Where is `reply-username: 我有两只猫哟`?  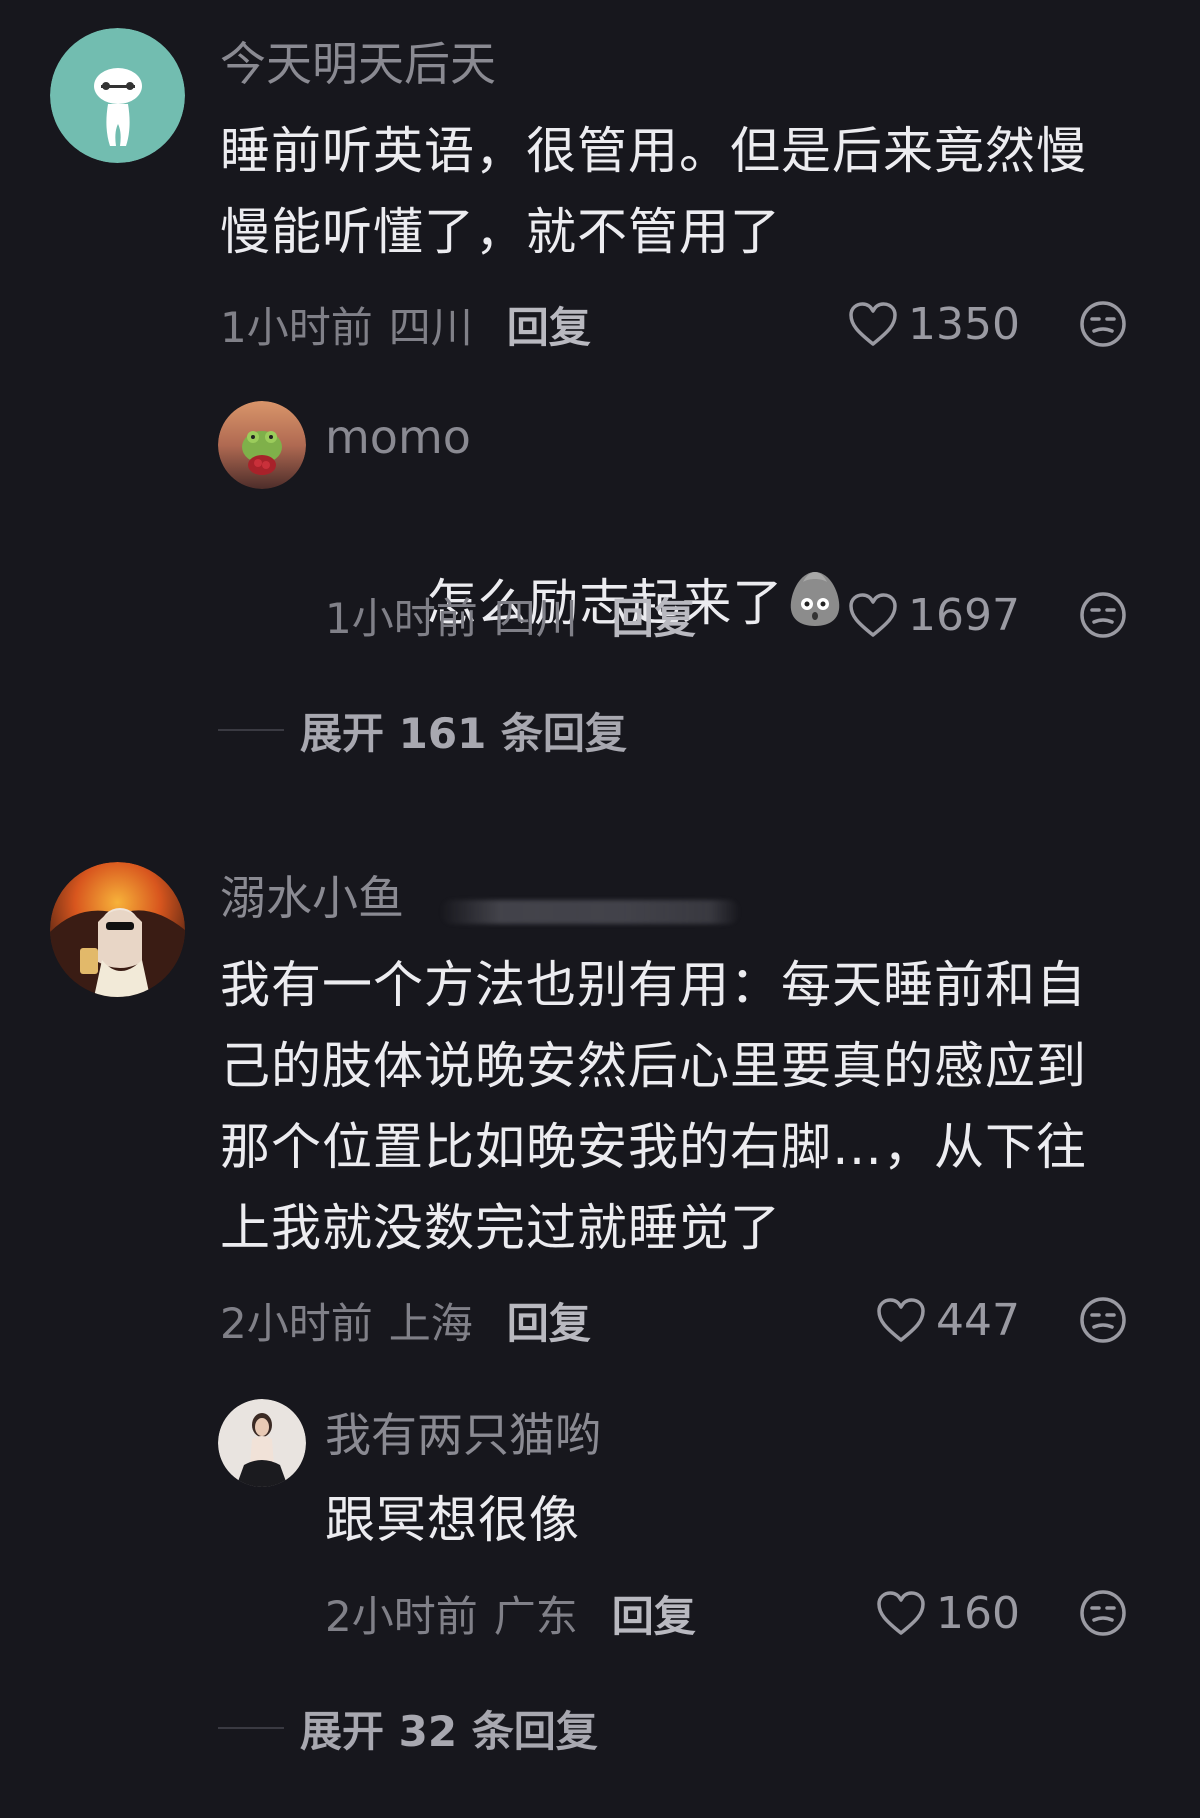
reply-username: 我有两只猫哟 is located at coordinates (463, 1435).